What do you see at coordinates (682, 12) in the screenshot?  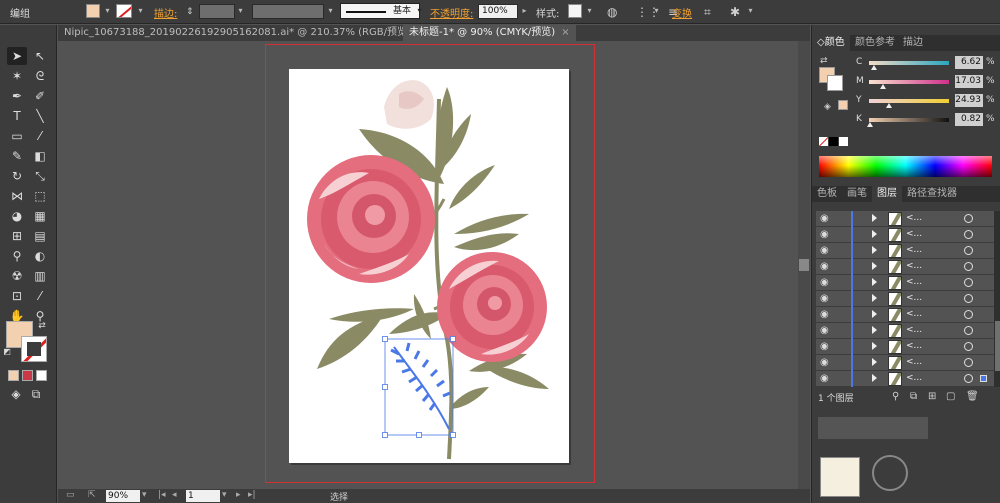 I see `transform-link: 变换` at bounding box center [682, 12].